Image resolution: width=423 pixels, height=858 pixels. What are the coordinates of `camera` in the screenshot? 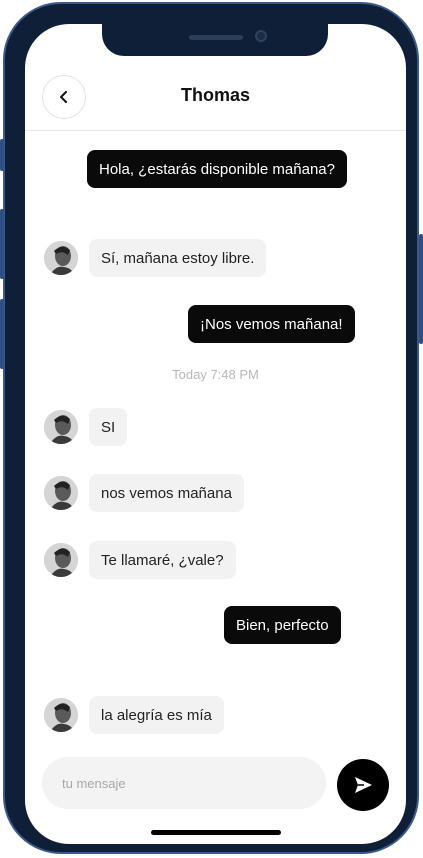 It's located at (261, 36).